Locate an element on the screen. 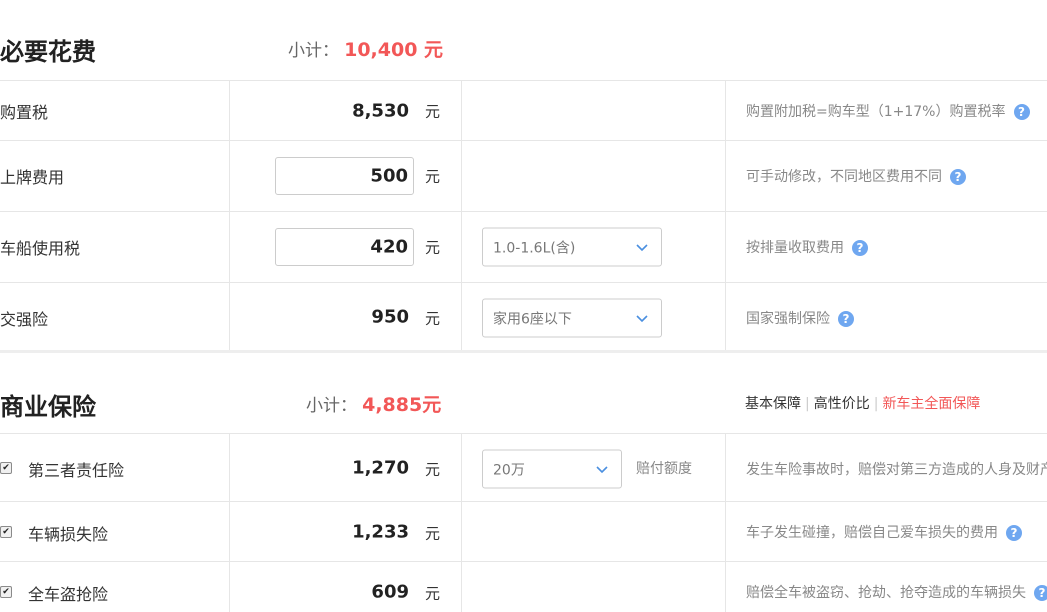 Image resolution: width=1047 pixels, height=612 pixels. tab-full-coverage: 新车主全面保障 is located at coordinates (931, 404).